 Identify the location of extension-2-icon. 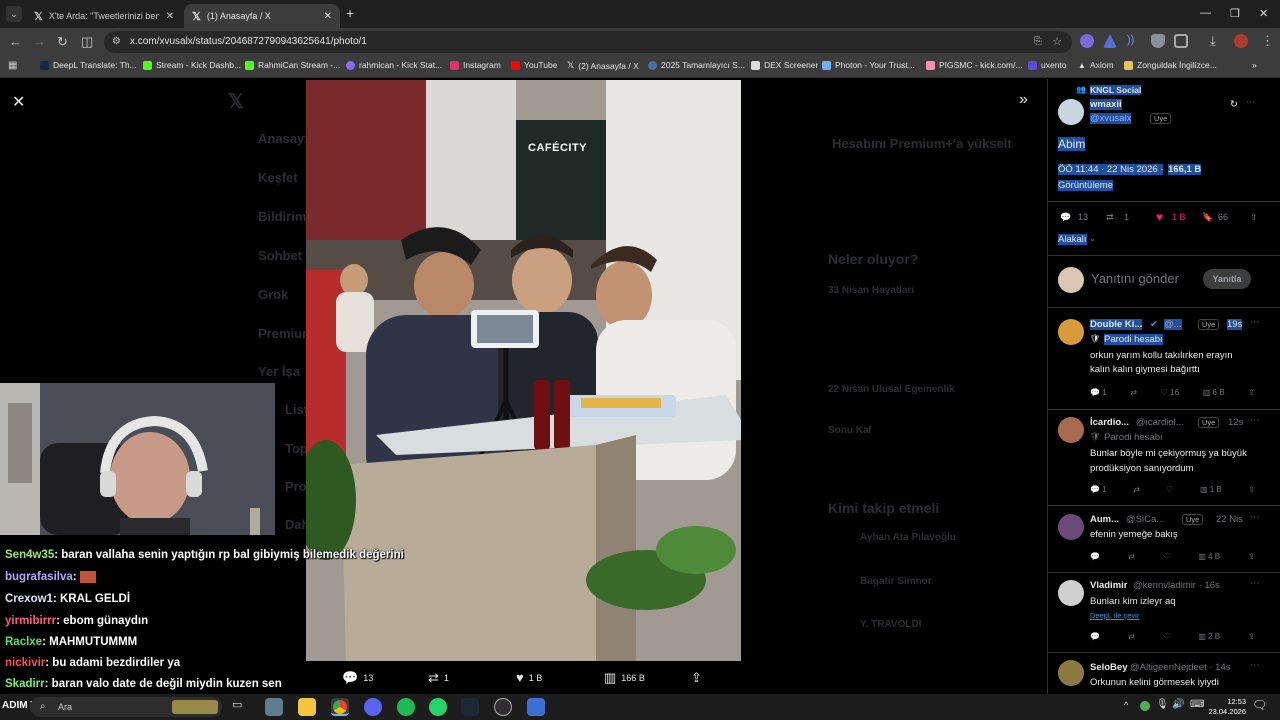
(1110, 41).